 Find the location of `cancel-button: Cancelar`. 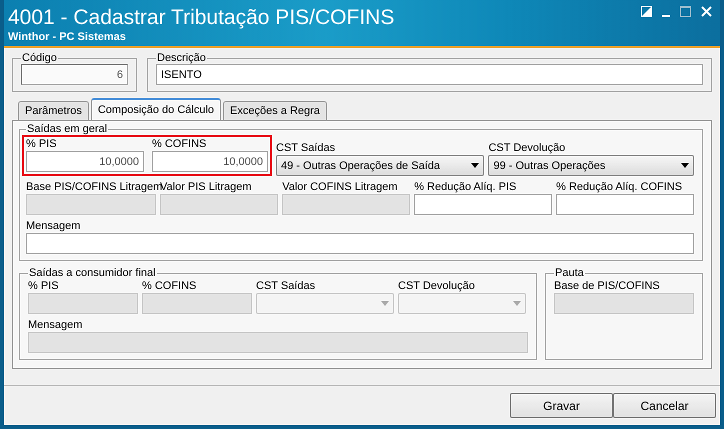

cancel-button: Cancelar is located at coordinates (664, 405).